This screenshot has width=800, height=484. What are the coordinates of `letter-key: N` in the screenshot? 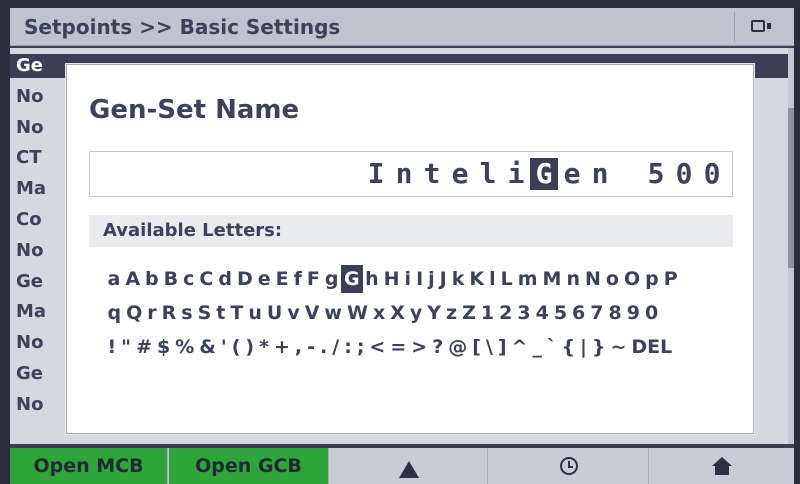 It's located at (593, 279).